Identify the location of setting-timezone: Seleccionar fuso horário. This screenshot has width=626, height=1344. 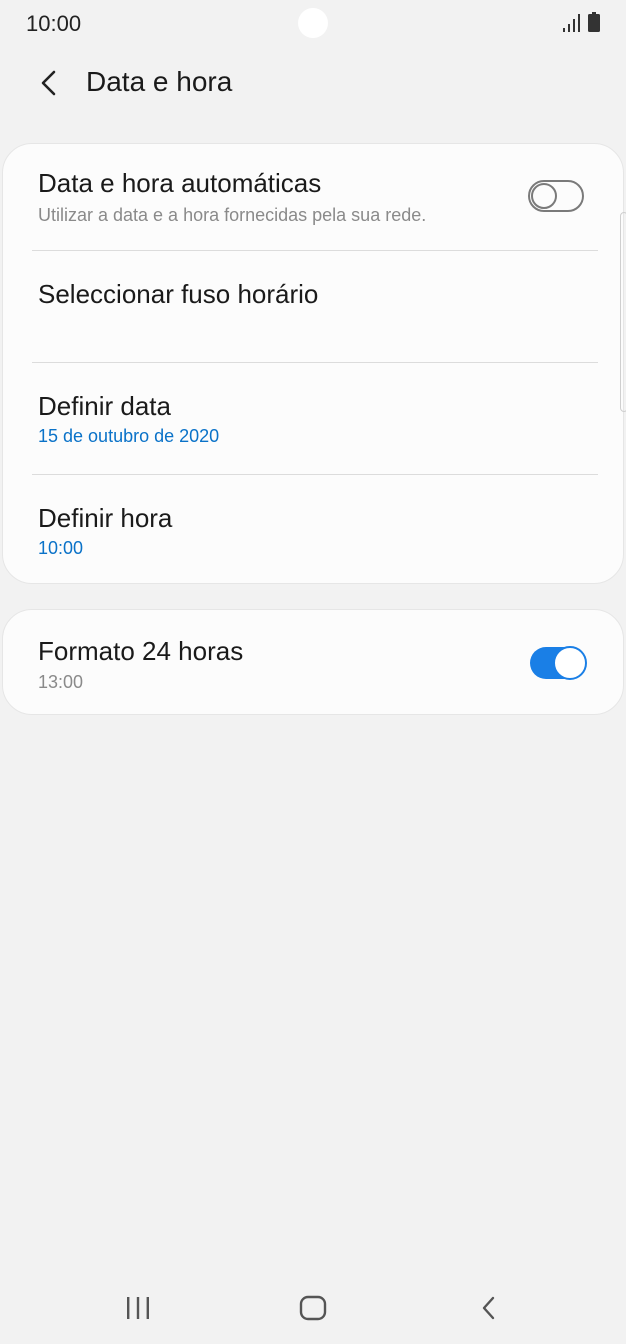
(313, 306).